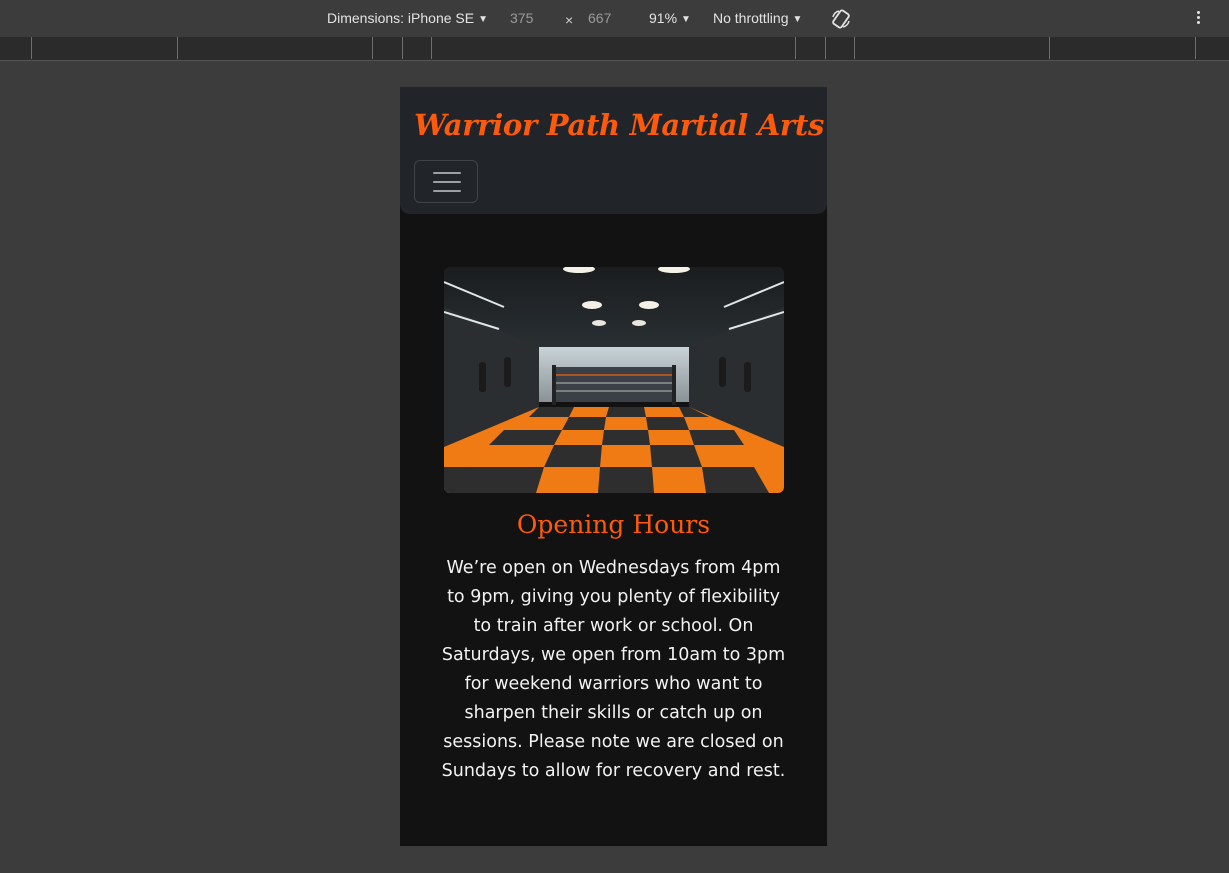 The width and height of the screenshot is (1229, 873). I want to click on gym-hero-image, so click(614, 380).